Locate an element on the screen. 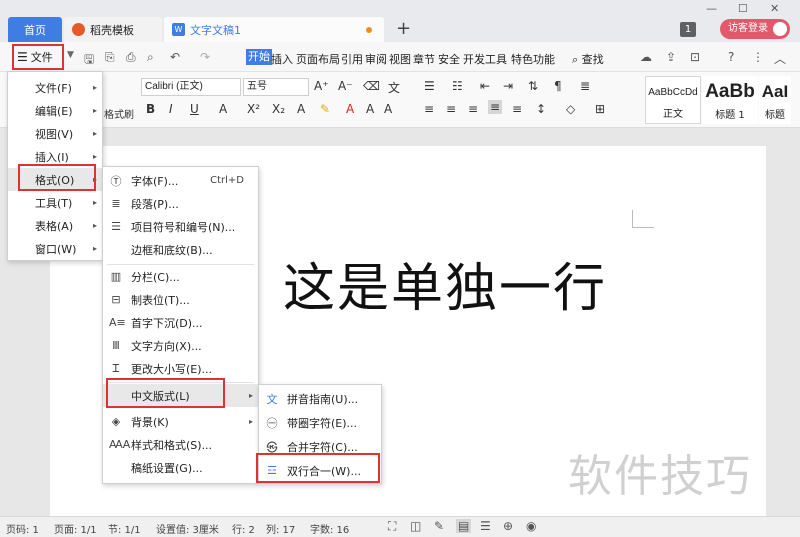 The image size is (800, 537). tab-review: 审阅 is located at coordinates (376, 59).